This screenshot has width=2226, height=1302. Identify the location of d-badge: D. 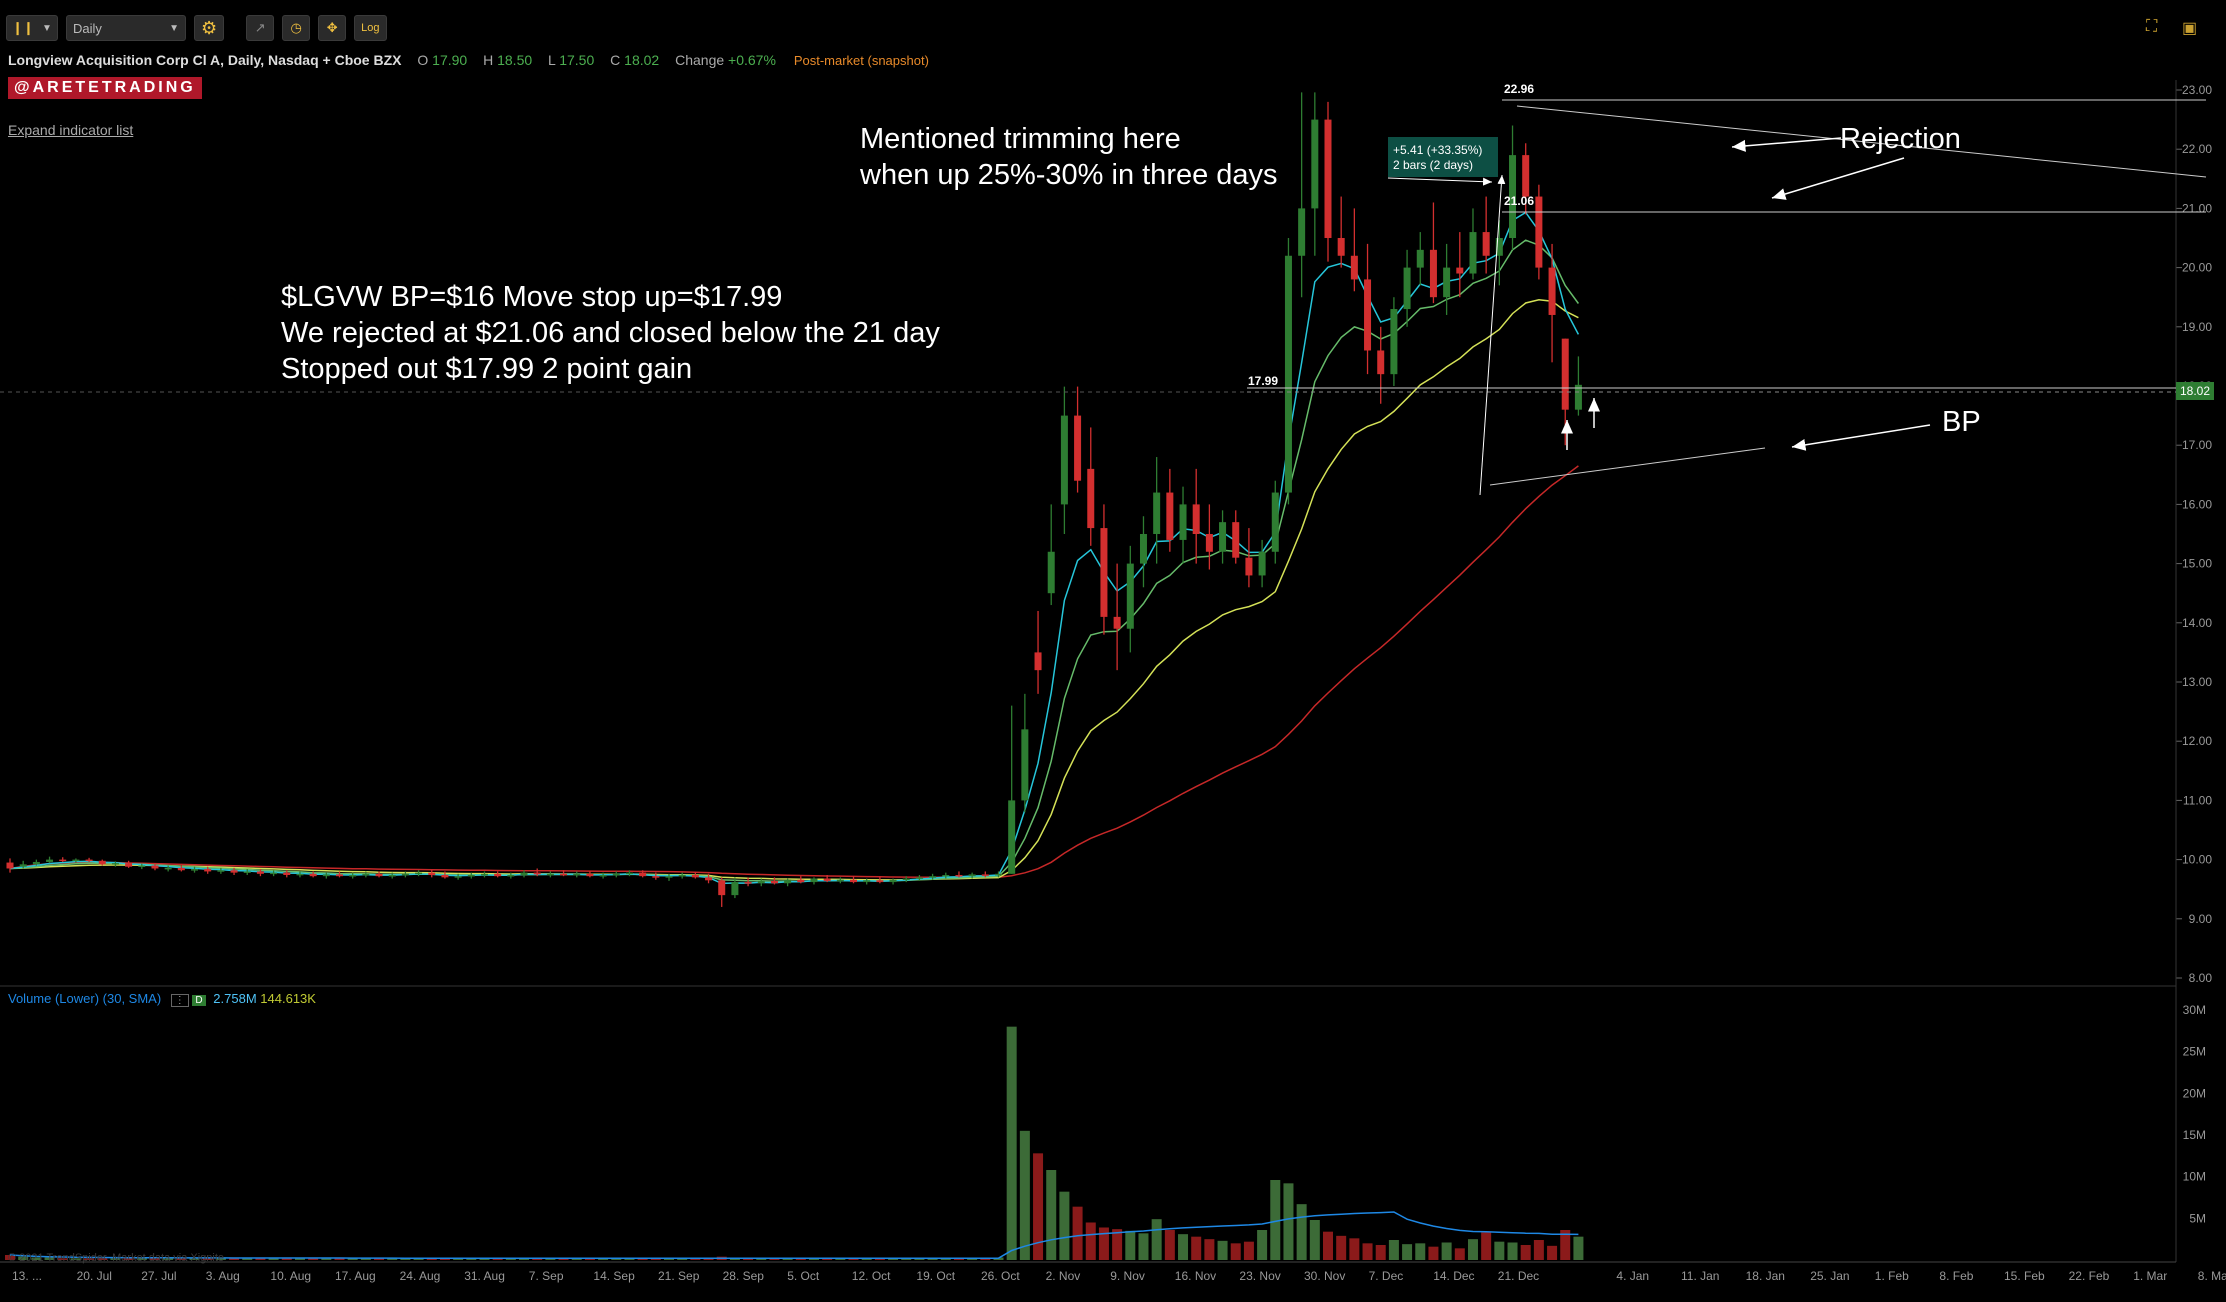
(199, 1000).